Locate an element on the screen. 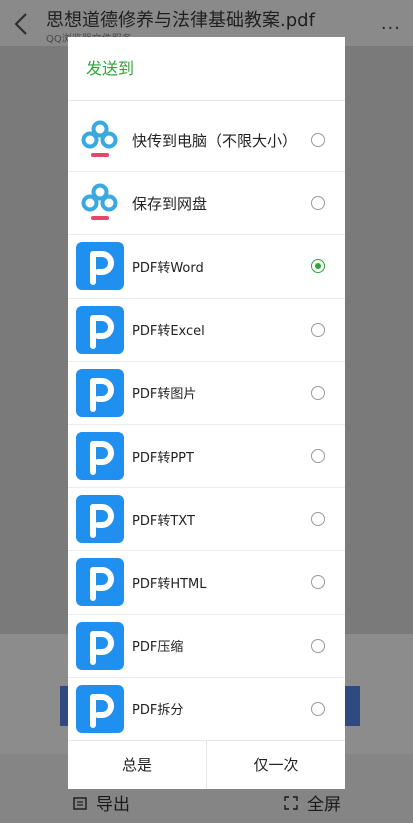 Image resolution: width=413 pixels, height=823 pixels. export-button: 导出 is located at coordinates (101, 802).